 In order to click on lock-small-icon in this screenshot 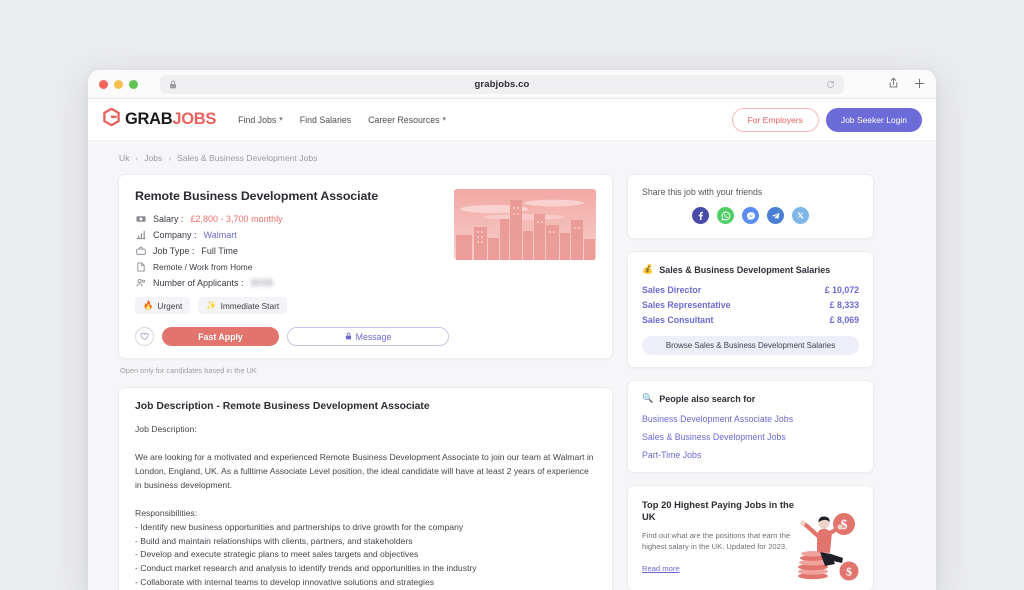, I will do `click(348, 337)`.